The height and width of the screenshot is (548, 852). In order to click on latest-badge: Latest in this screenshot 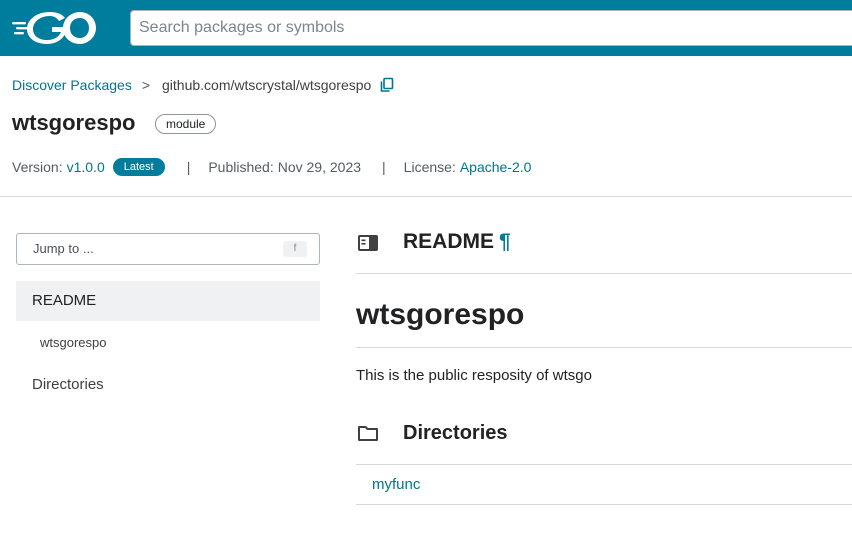, I will do `click(138, 167)`.